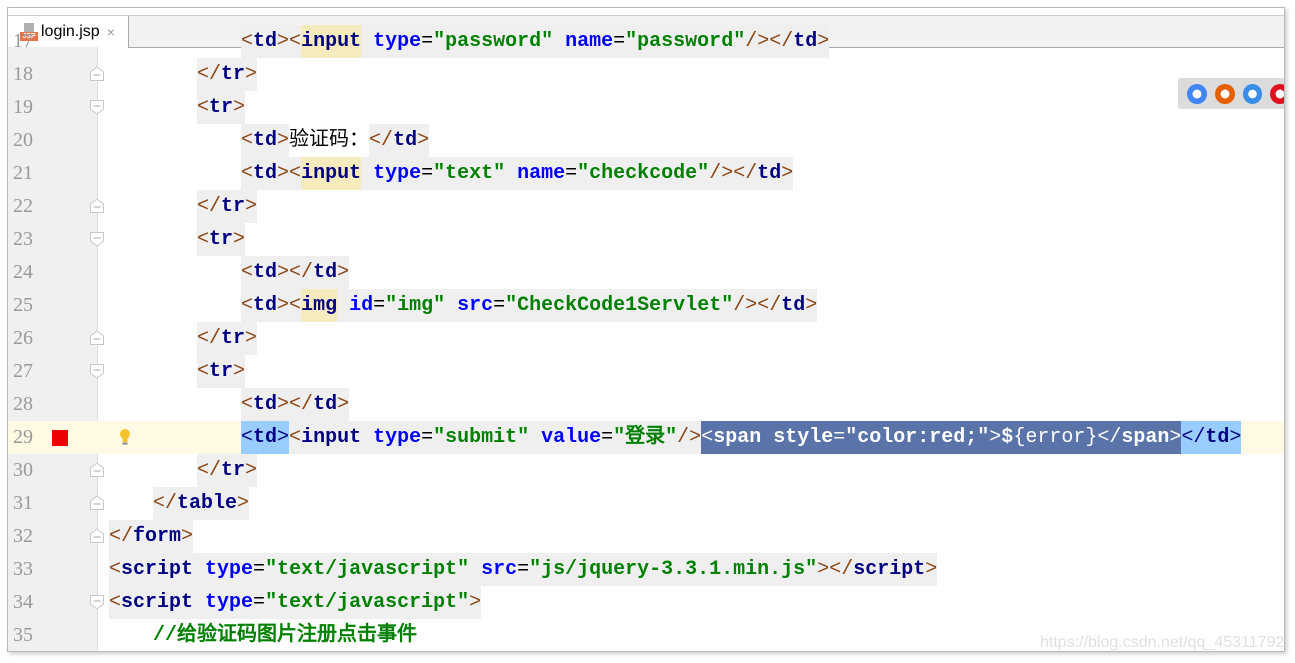 The width and height of the screenshot is (1295, 663). I want to click on line-number: 23, so click(28, 239).